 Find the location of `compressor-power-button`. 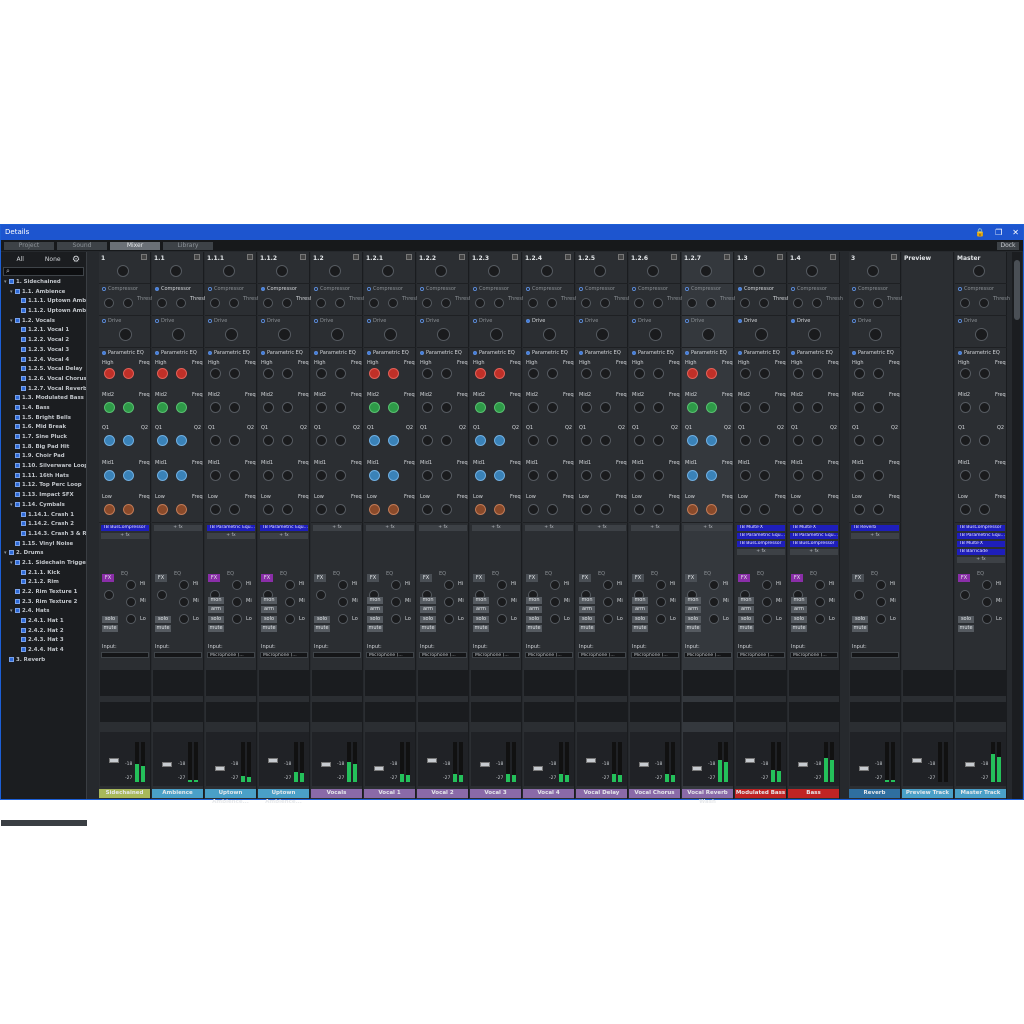

compressor-power-button is located at coordinates (210, 289).